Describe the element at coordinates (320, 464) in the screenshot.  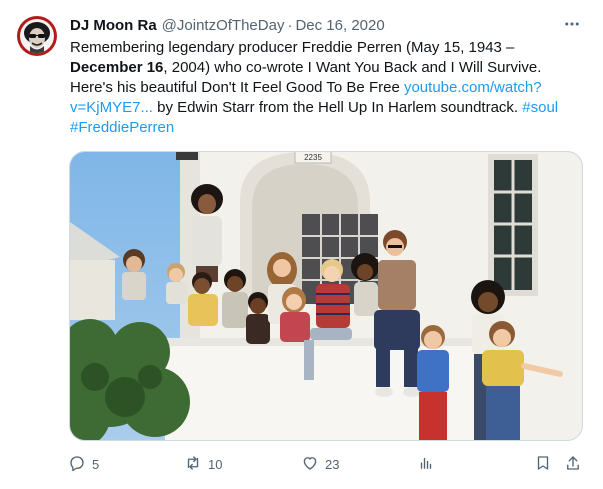
I see `like-button: 23` at that location.